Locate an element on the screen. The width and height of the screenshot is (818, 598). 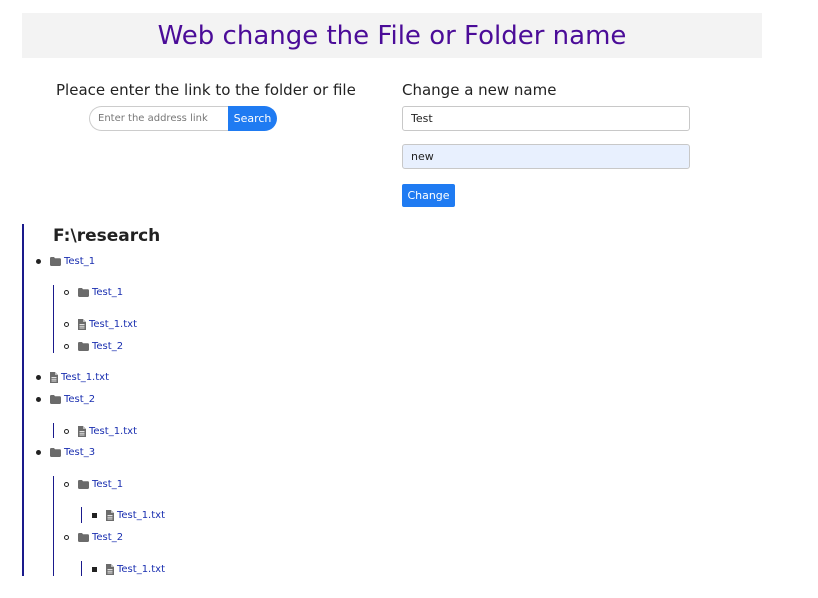
root-path: F:\research is located at coordinates (107, 236).